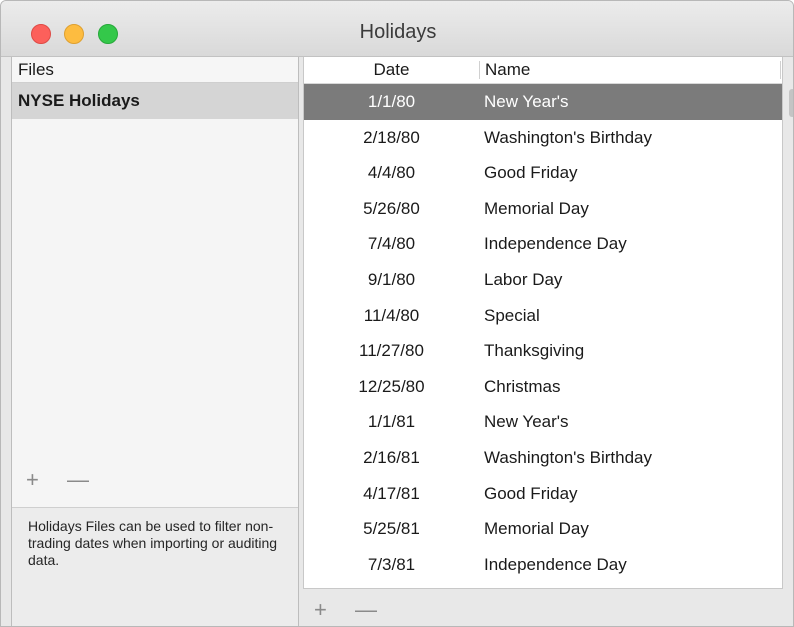 The image size is (794, 627). I want to click on table-row: 2/18/80 Washington's Birthday, so click(543, 138).